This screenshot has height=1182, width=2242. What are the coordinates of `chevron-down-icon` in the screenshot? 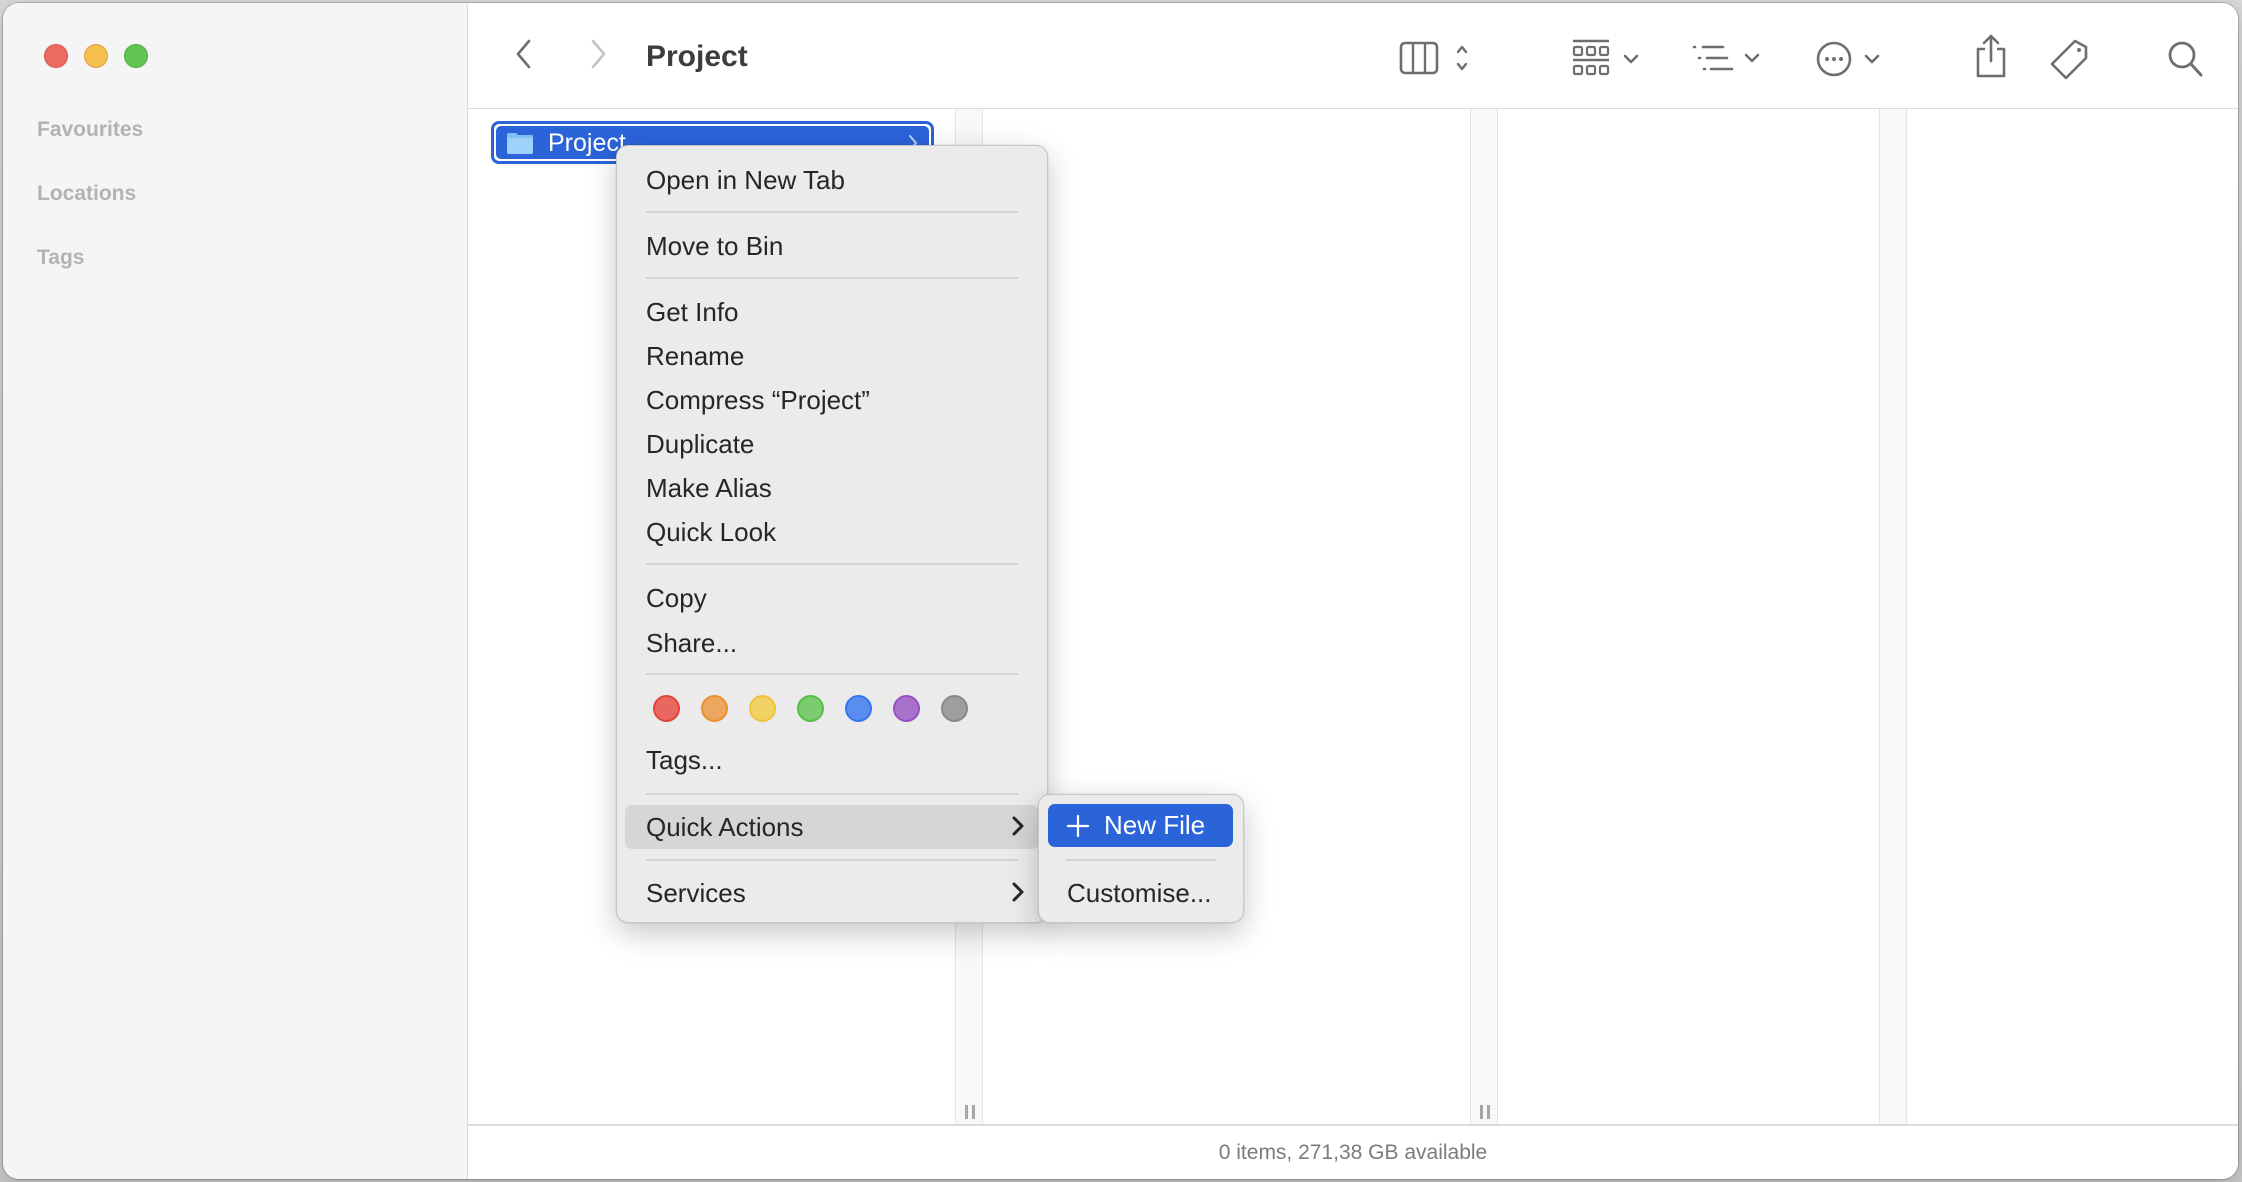 It's located at (1631, 59).